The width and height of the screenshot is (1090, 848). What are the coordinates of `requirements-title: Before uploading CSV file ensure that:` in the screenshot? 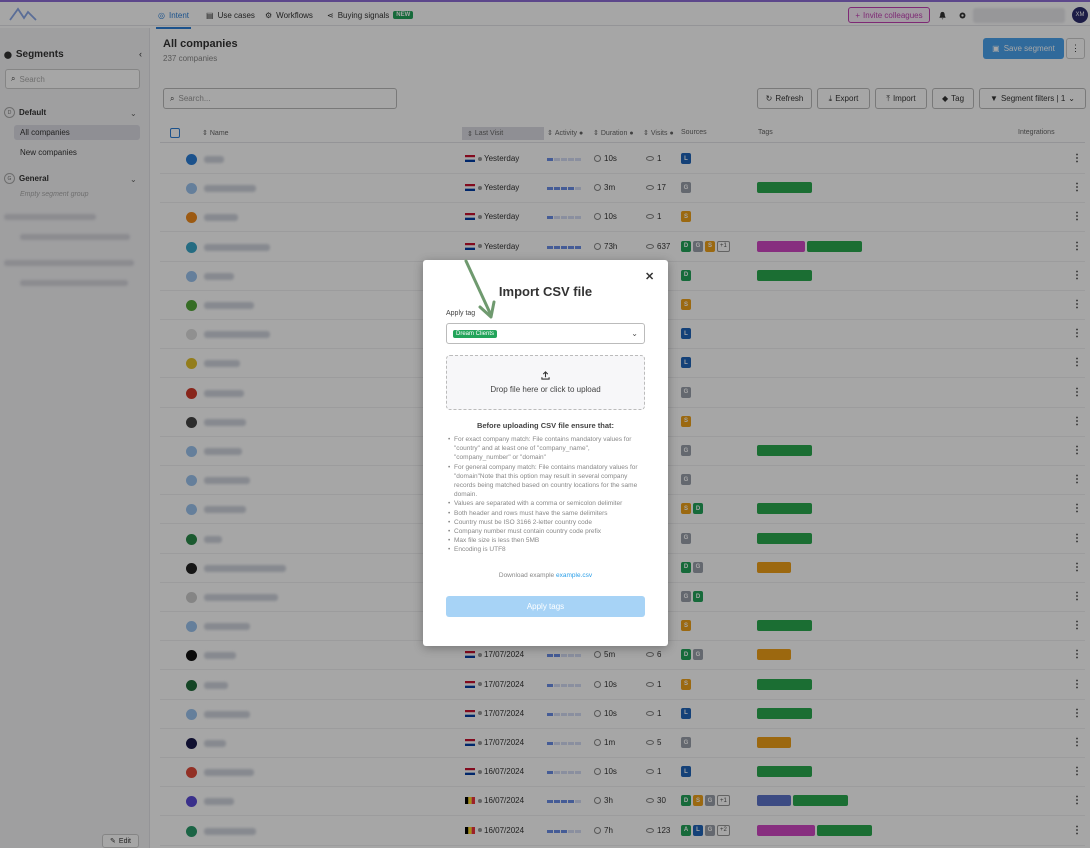 It's located at (545, 425).